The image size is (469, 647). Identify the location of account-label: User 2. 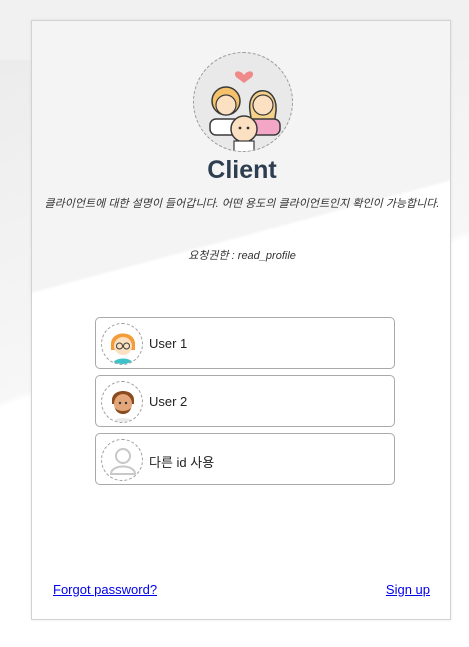
(168, 401).